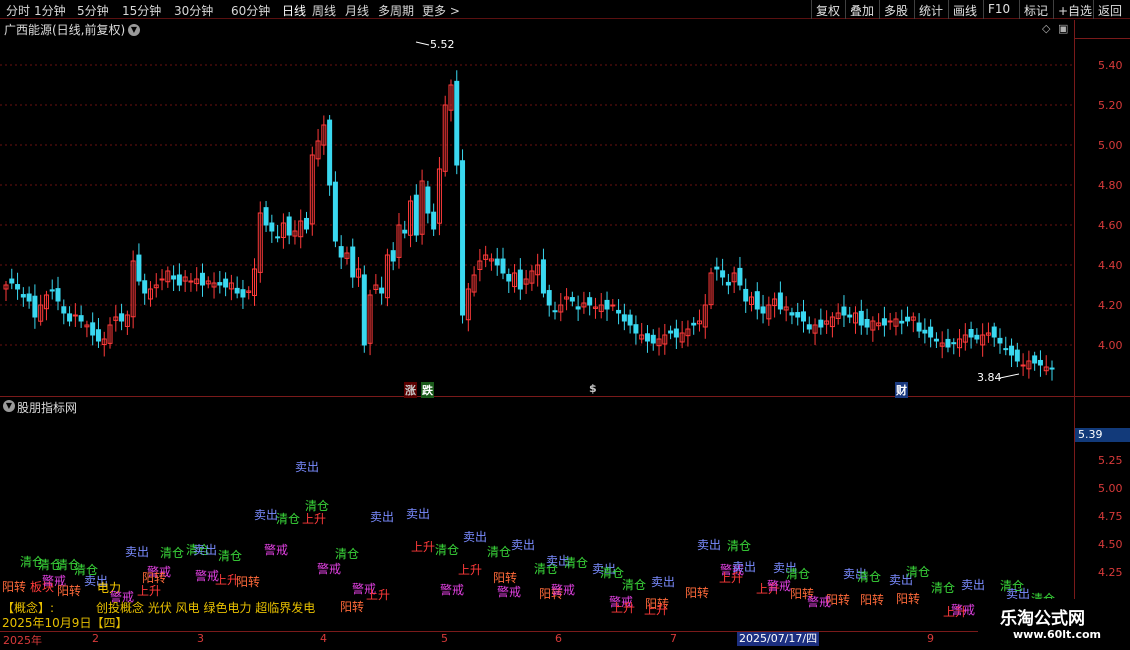 Image resolution: width=1130 pixels, height=650 pixels. I want to click on axis-label: 6, so click(558, 638).